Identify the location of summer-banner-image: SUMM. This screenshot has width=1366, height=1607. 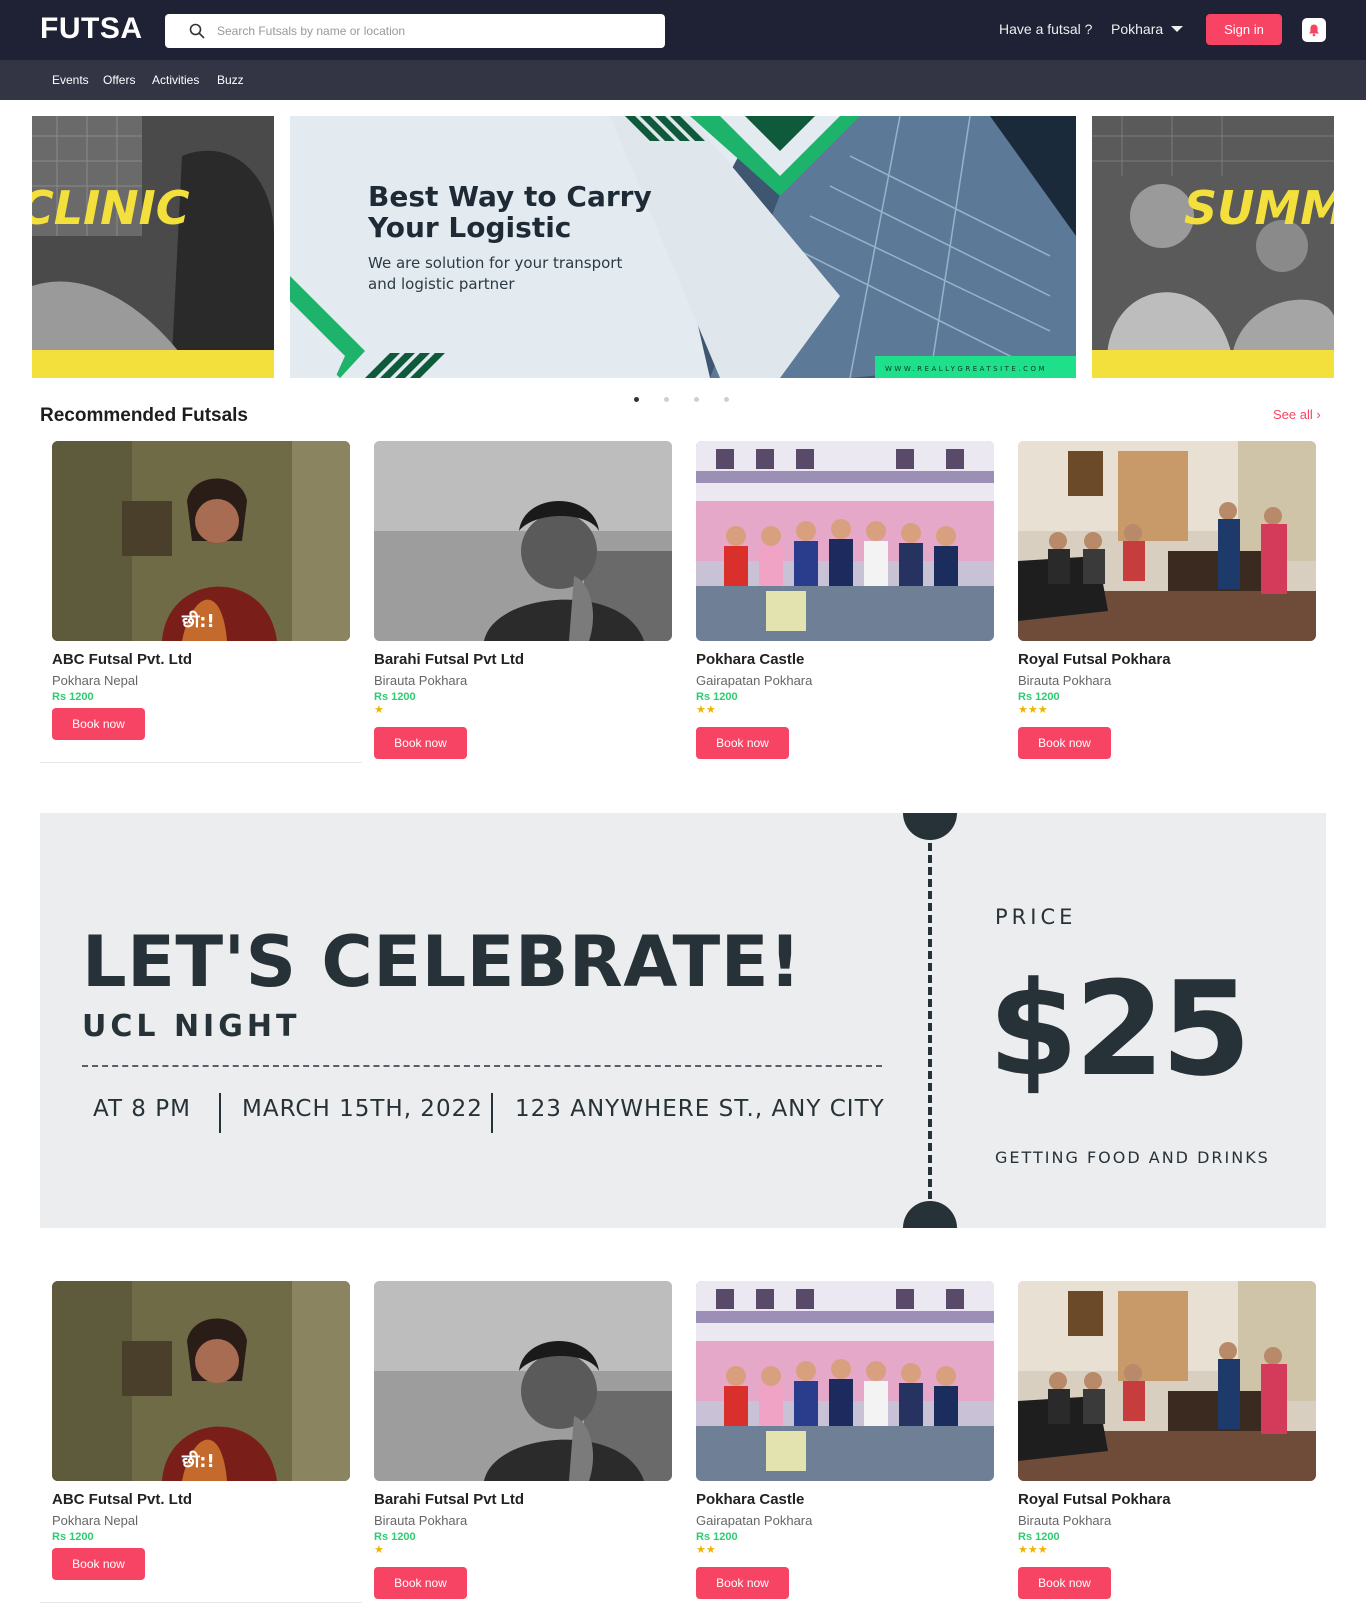
(1213, 247).